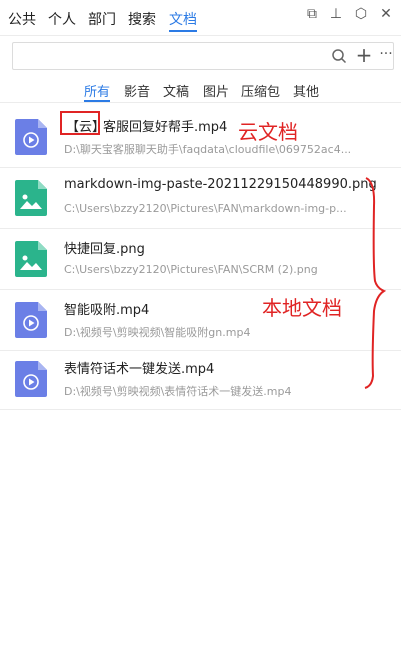 This screenshot has width=401, height=659. Describe the element at coordinates (260, 90) in the screenshot. I see `filter-archives: 压缩包` at that location.